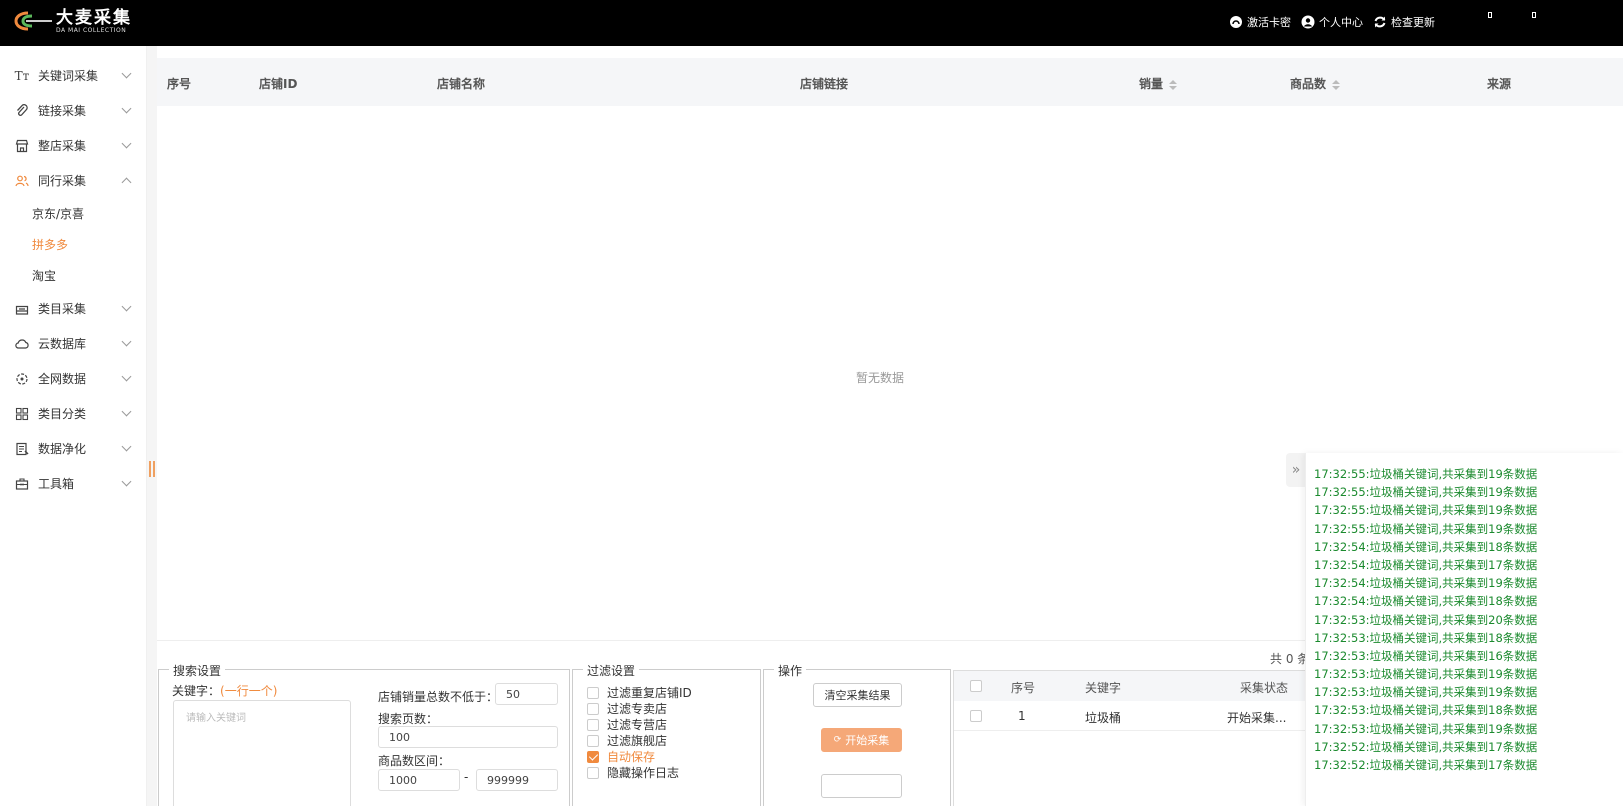  I want to click on paperclip-icon, so click(22, 111).